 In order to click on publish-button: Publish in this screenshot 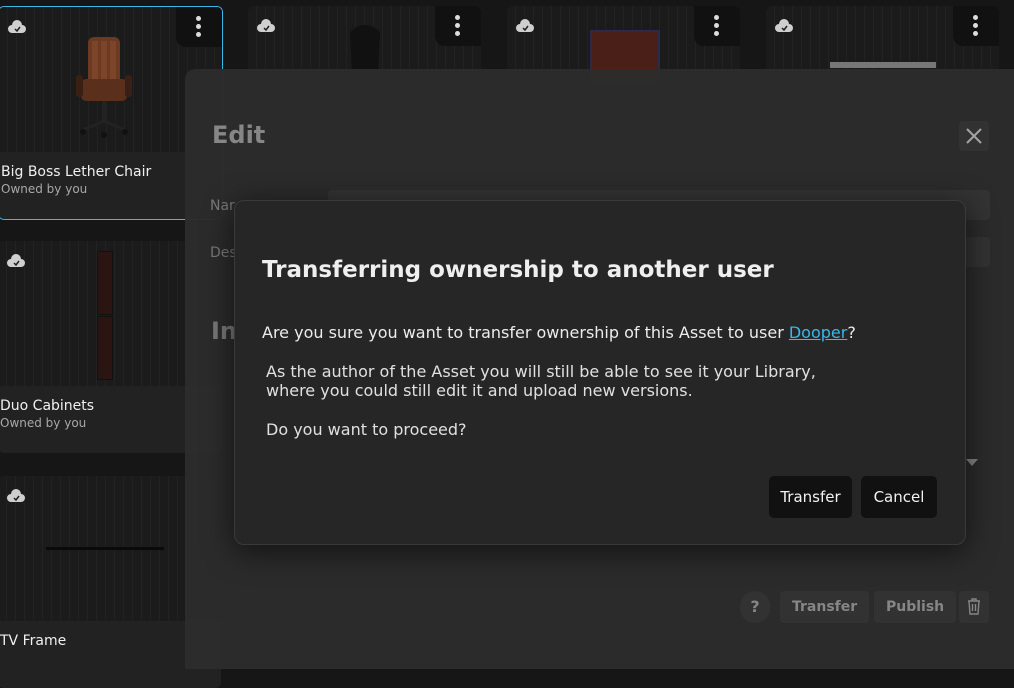, I will do `click(915, 607)`.